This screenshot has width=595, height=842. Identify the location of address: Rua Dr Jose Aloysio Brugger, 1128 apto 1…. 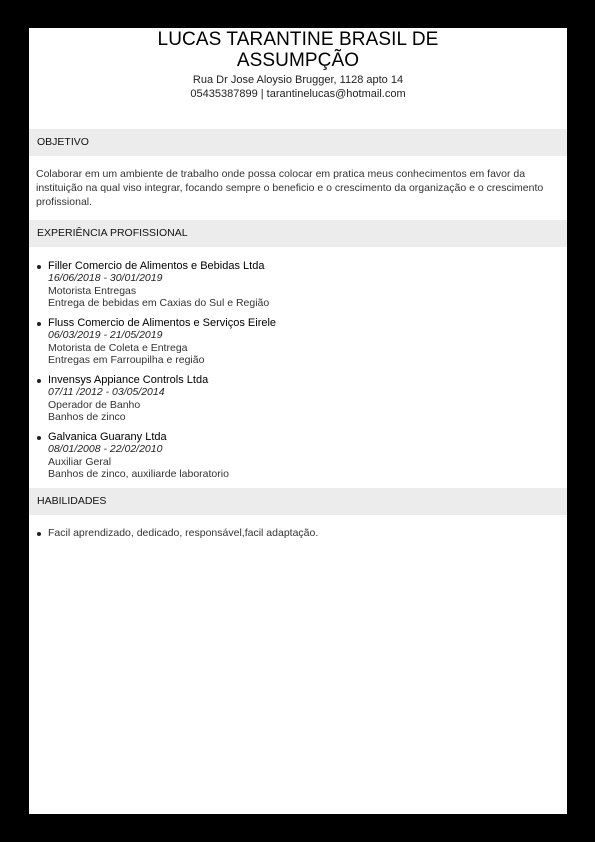
(298, 80).